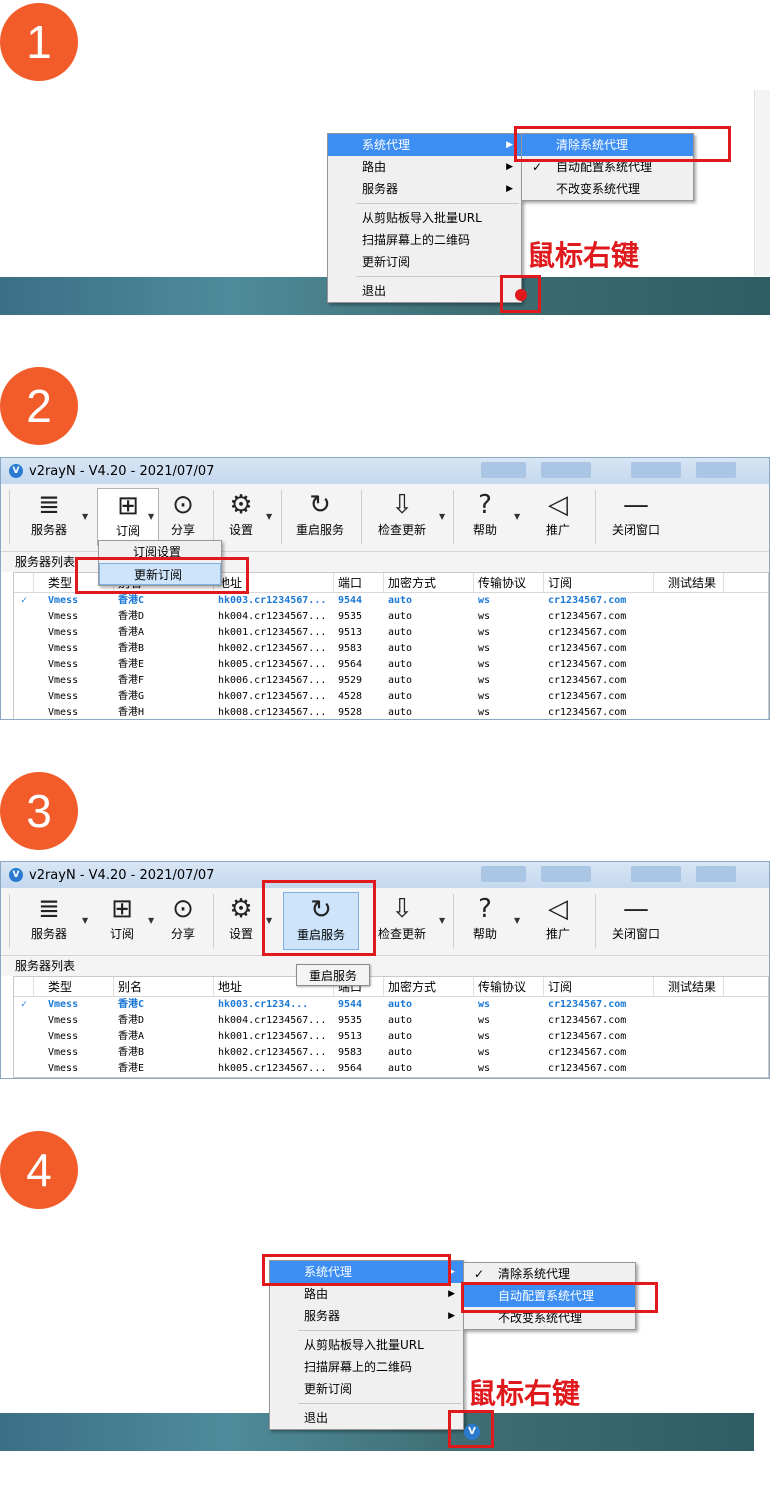 The height and width of the screenshot is (1490, 770). Describe the element at coordinates (319, 918) in the screenshot. I see `highlight-box` at that location.